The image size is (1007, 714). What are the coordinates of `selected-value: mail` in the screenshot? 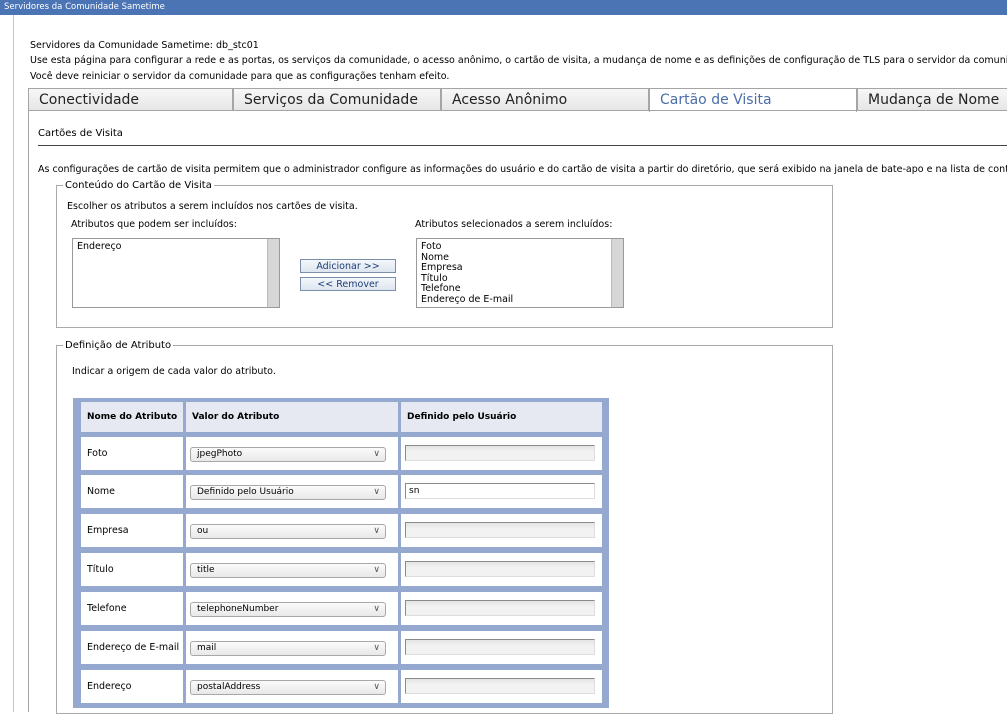 It's located at (207, 648).